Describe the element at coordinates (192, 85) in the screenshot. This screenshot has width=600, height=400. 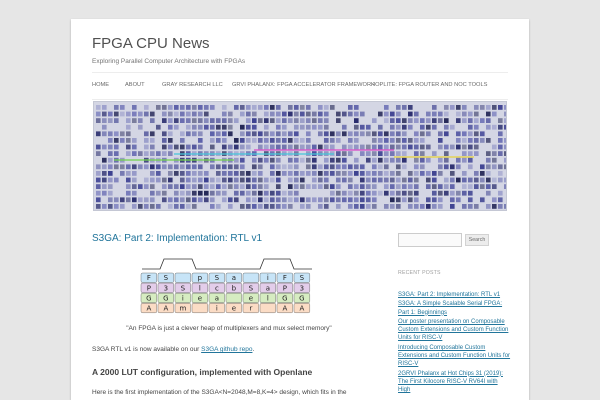
I see `nav-item-gray-research: GRAY RESEARCH LLC` at that location.